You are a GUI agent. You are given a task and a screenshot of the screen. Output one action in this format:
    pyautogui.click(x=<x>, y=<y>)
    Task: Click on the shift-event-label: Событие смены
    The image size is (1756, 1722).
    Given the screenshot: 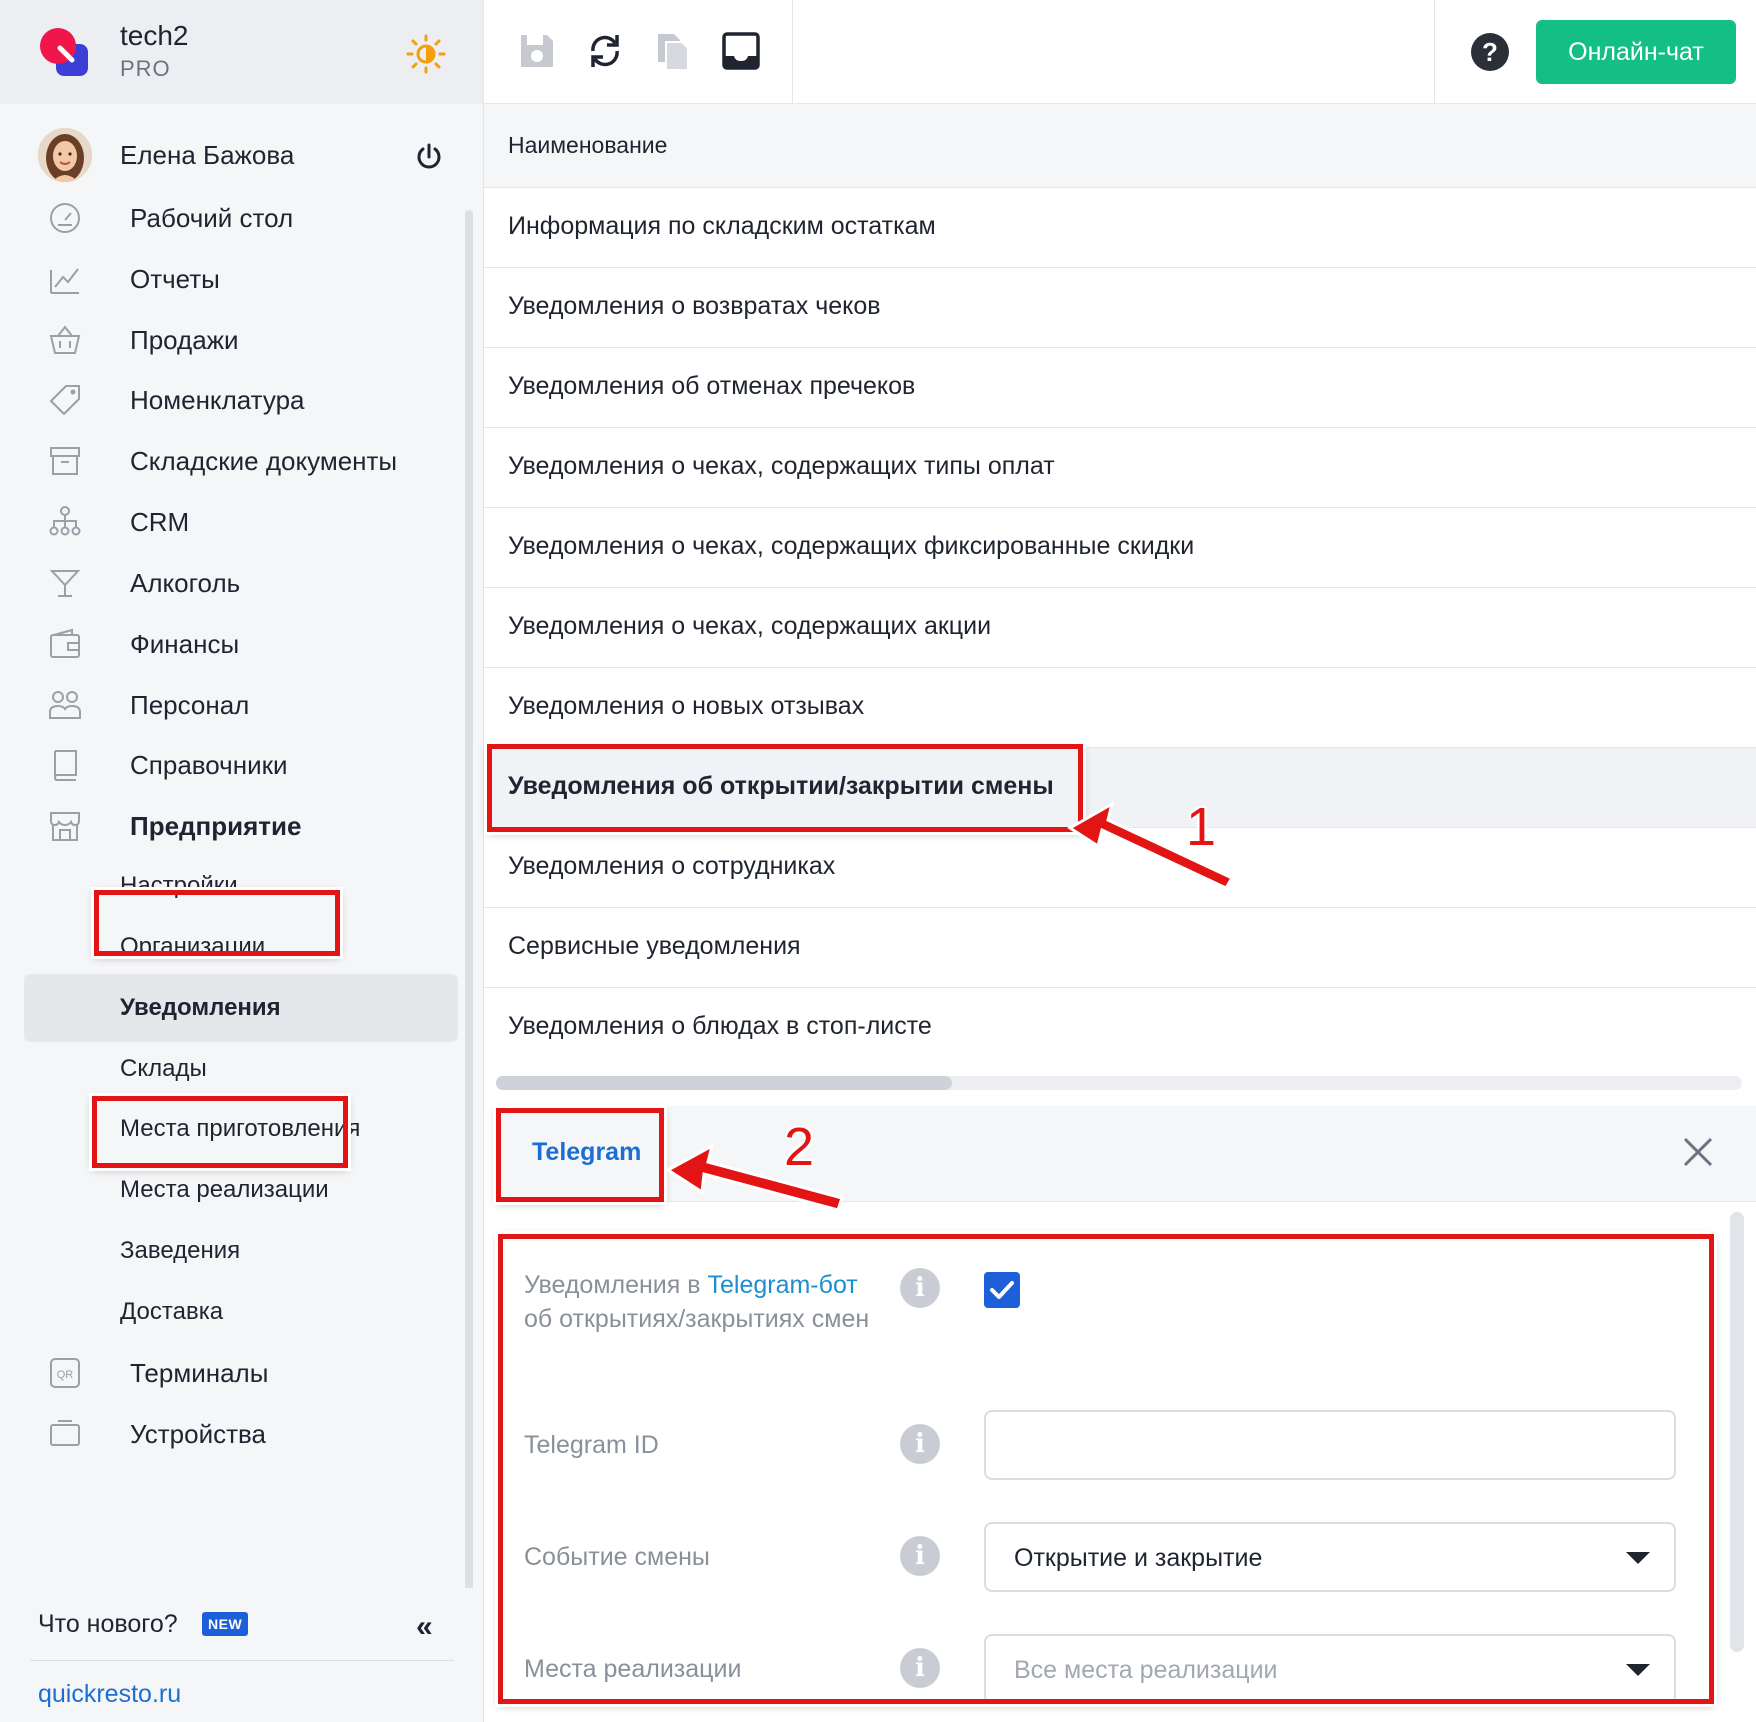 What is the action you would take?
    pyautogui.click(x=617, y=1557)
    